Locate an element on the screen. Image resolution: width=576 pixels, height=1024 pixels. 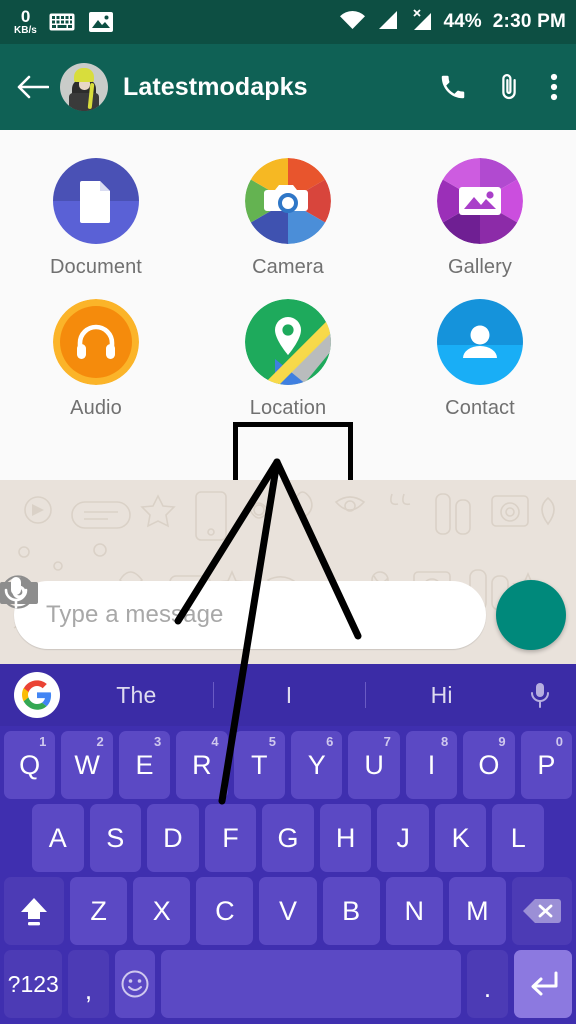
gallery-icon is located at coordinates (480, 201).